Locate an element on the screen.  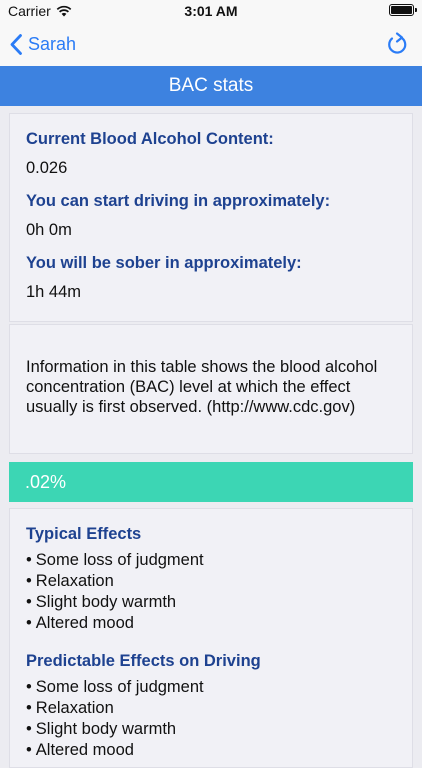
battery-icon is located at coordinates (403, 10).